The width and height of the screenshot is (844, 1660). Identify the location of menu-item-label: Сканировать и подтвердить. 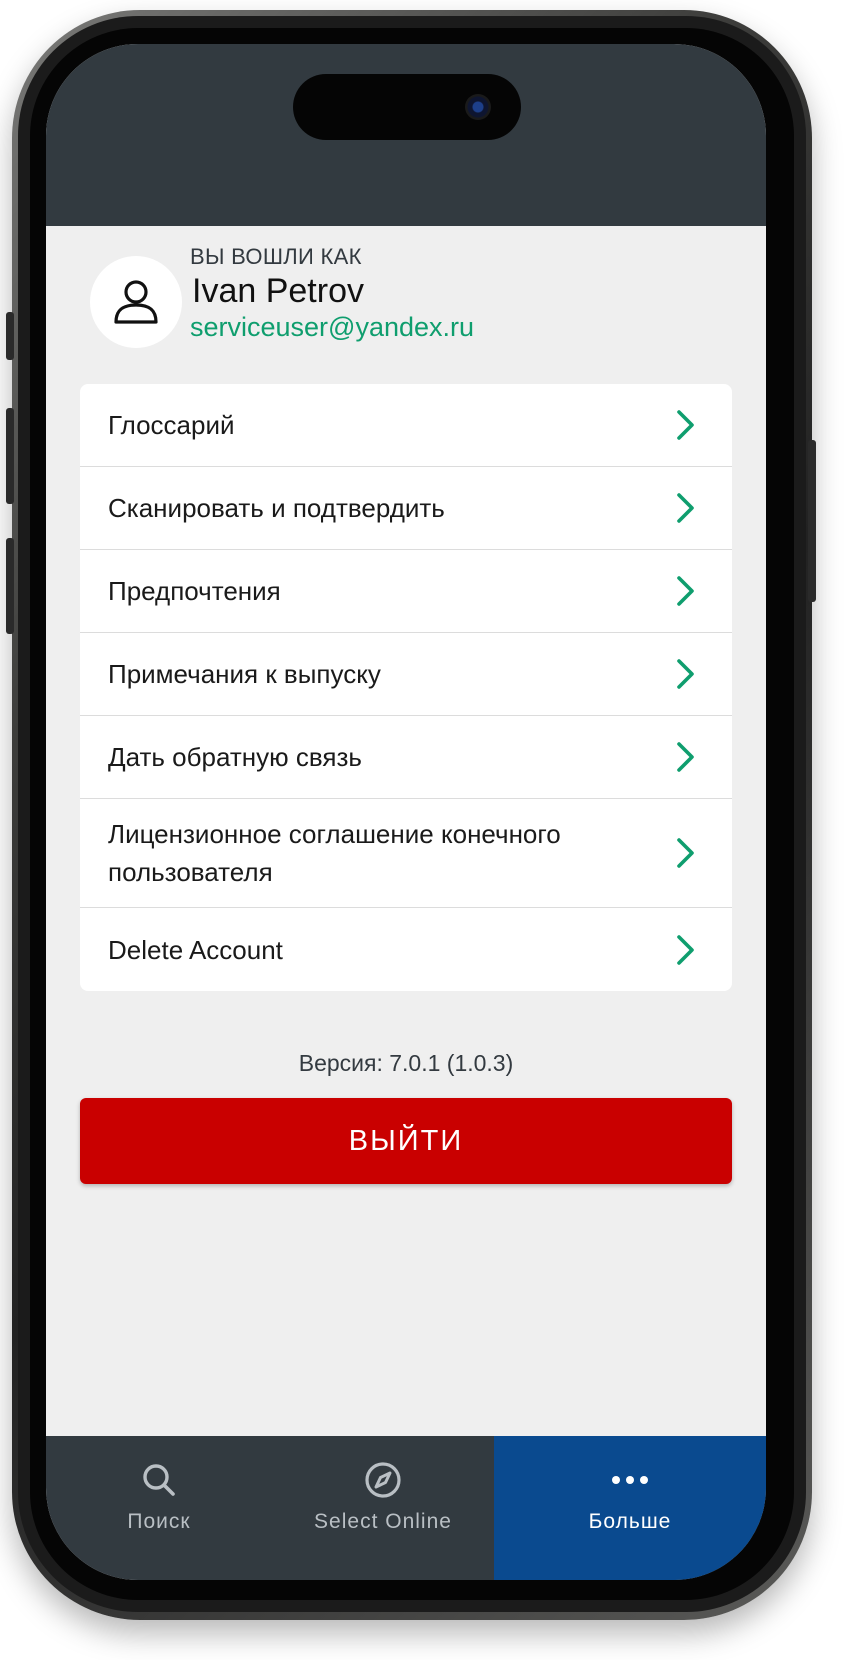
(276, 508).